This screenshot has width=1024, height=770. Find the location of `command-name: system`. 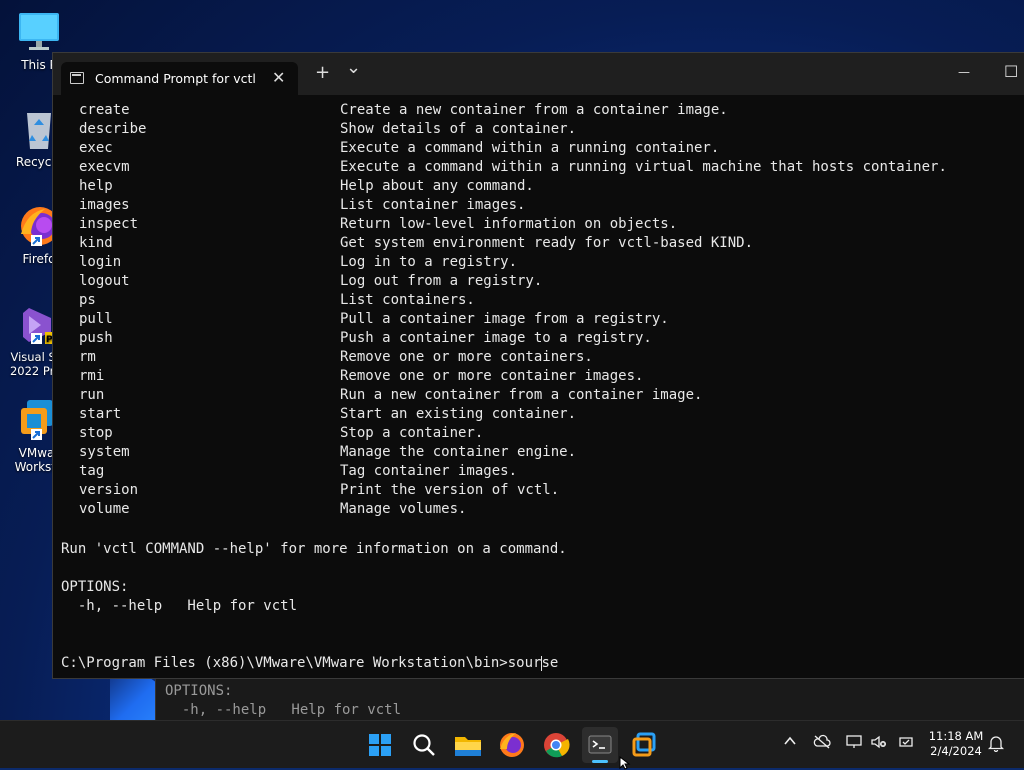

command-name: system is located at coordinates (104, 452).